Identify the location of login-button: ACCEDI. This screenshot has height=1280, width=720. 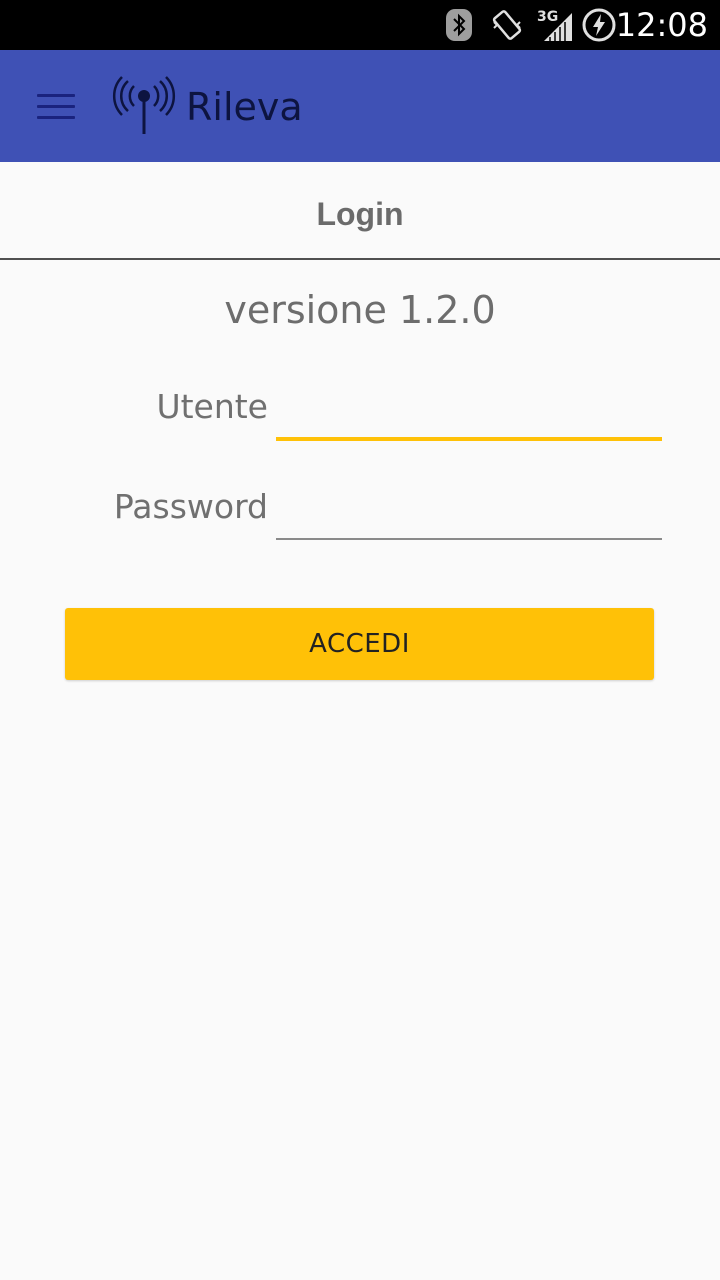
(359, 644).